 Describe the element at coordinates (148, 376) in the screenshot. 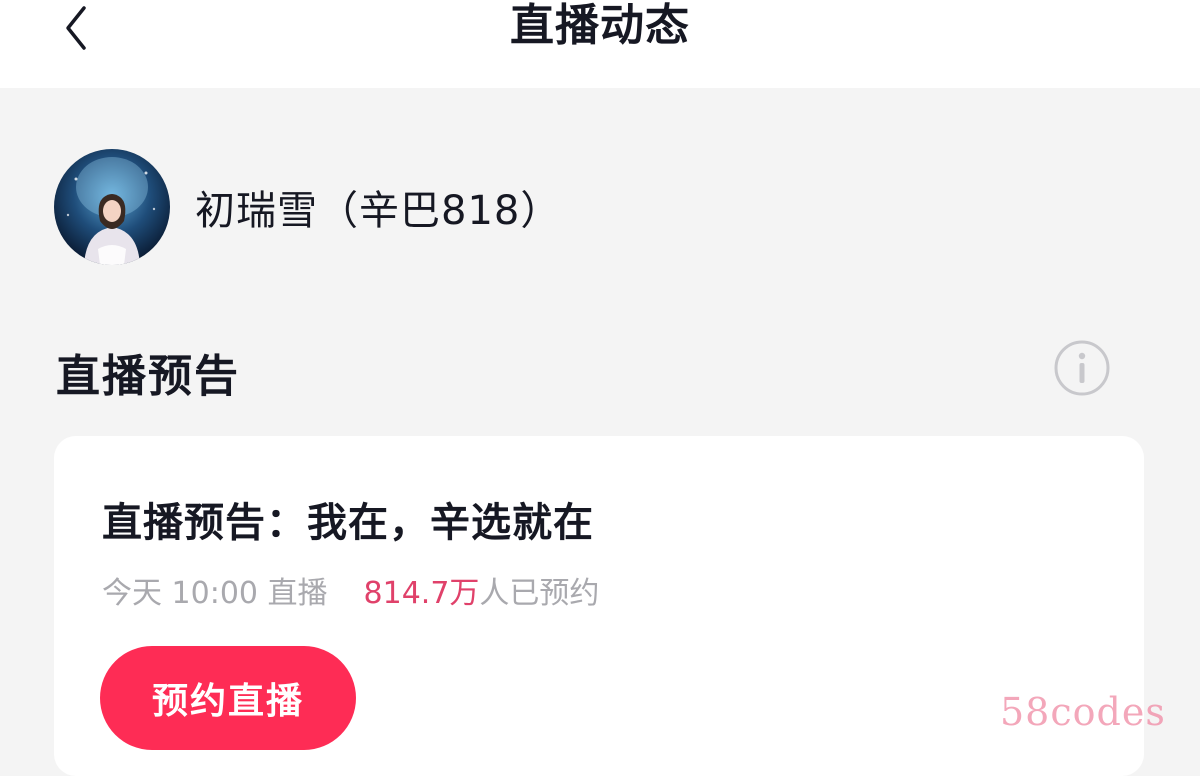

I see `section-title: 直播预告` at that location.